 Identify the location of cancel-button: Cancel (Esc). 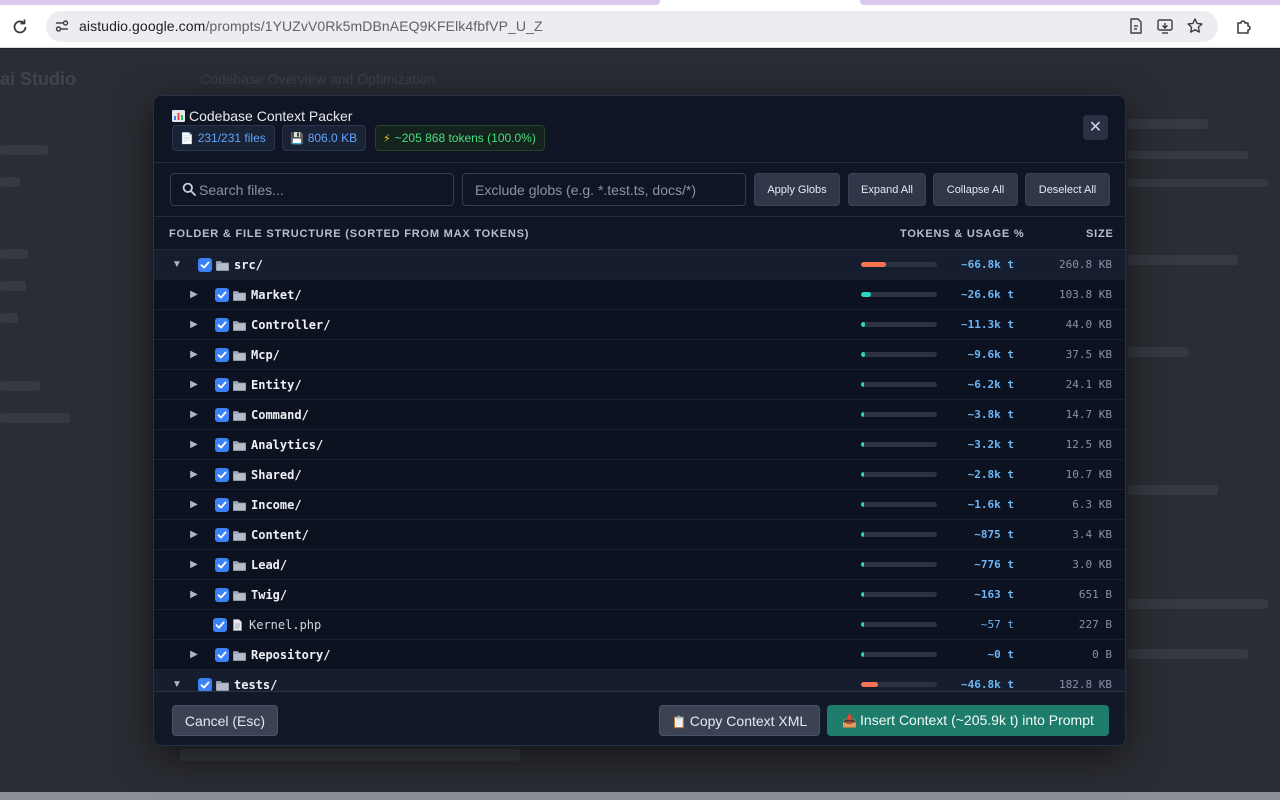
(225, 720).